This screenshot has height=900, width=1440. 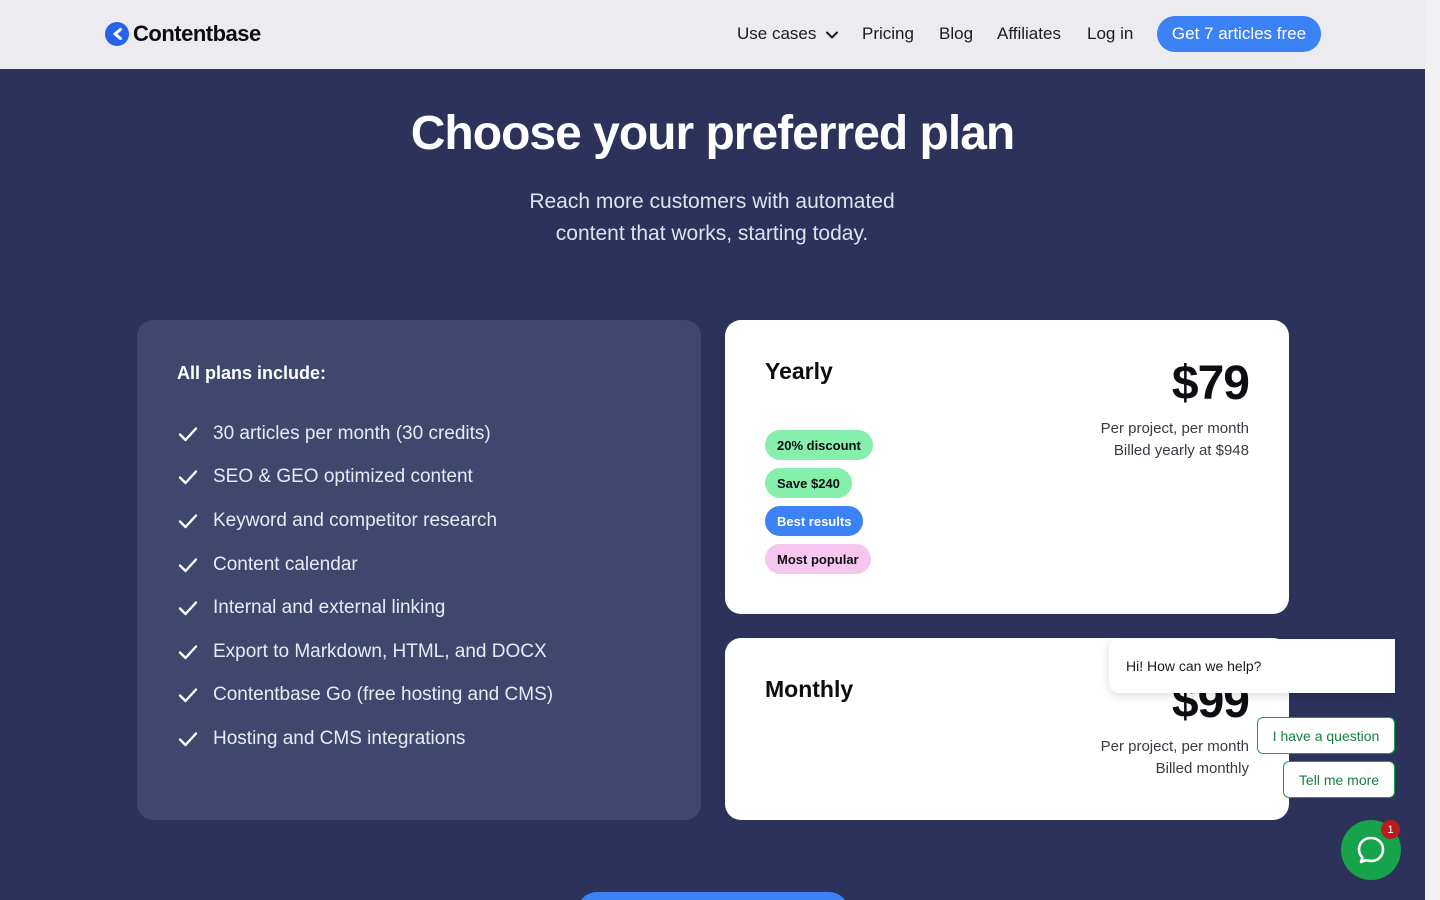 What do you see at coordinates (1339, 779) in the screenshot?
I see `chat-option-tell-more: Tell me more` at bounding box center [1339, 779].